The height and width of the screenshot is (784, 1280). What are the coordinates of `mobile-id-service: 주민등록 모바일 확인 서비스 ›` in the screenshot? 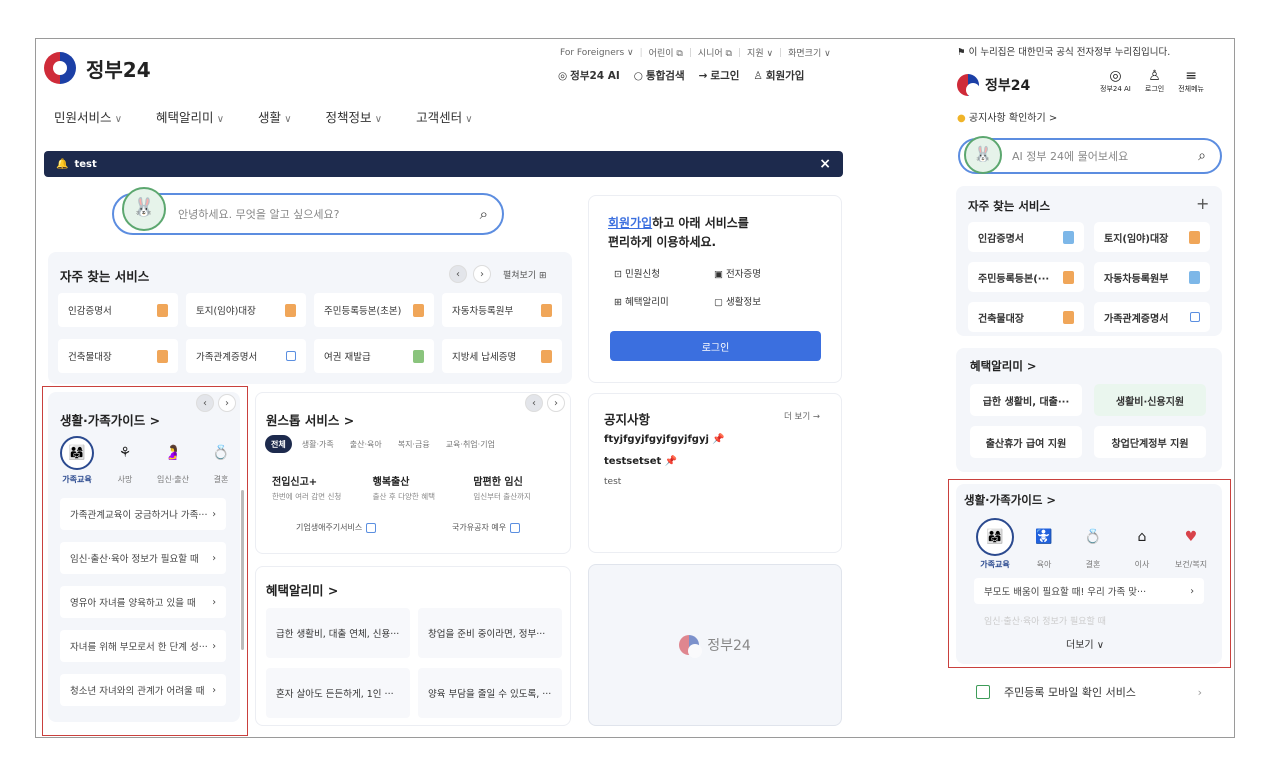 It's located at (1089, 692).